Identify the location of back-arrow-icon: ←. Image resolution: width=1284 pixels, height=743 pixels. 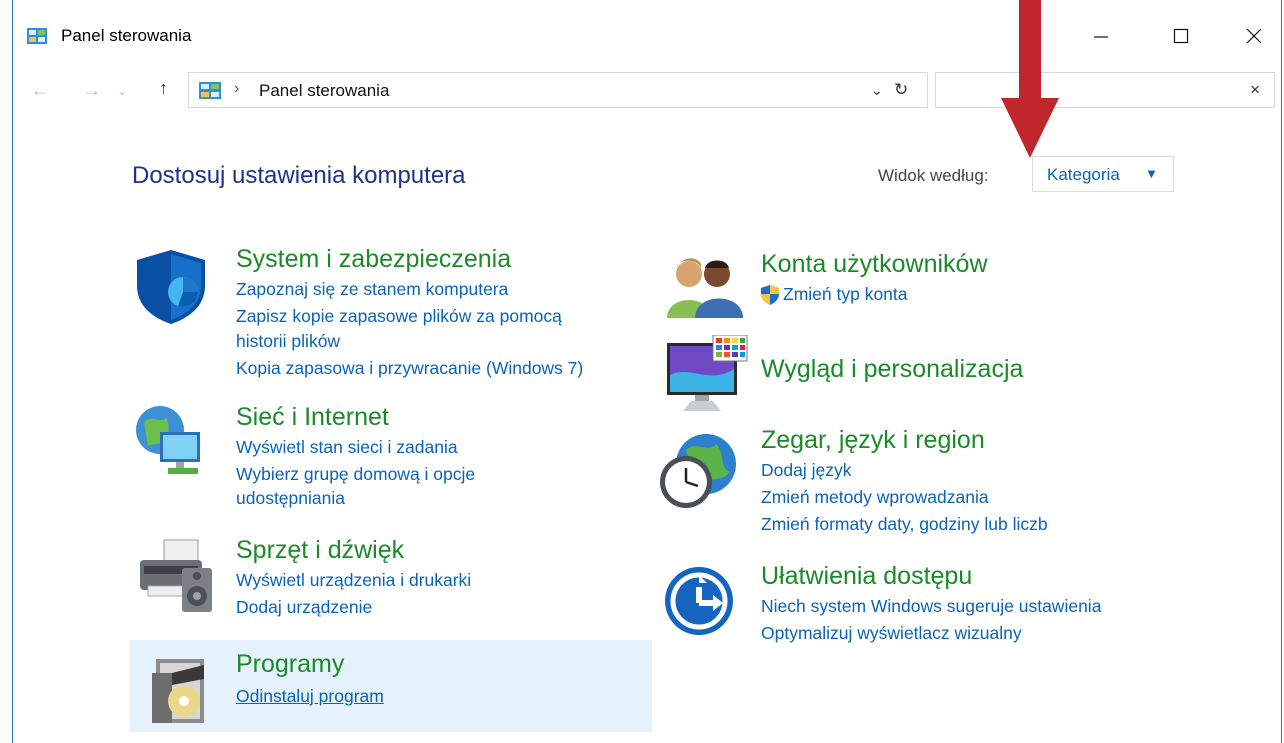
(40, 90).